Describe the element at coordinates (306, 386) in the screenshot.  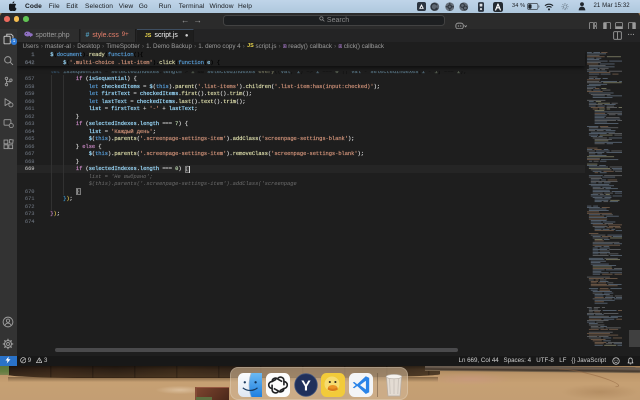
I see `svg-text: Y` at that location.